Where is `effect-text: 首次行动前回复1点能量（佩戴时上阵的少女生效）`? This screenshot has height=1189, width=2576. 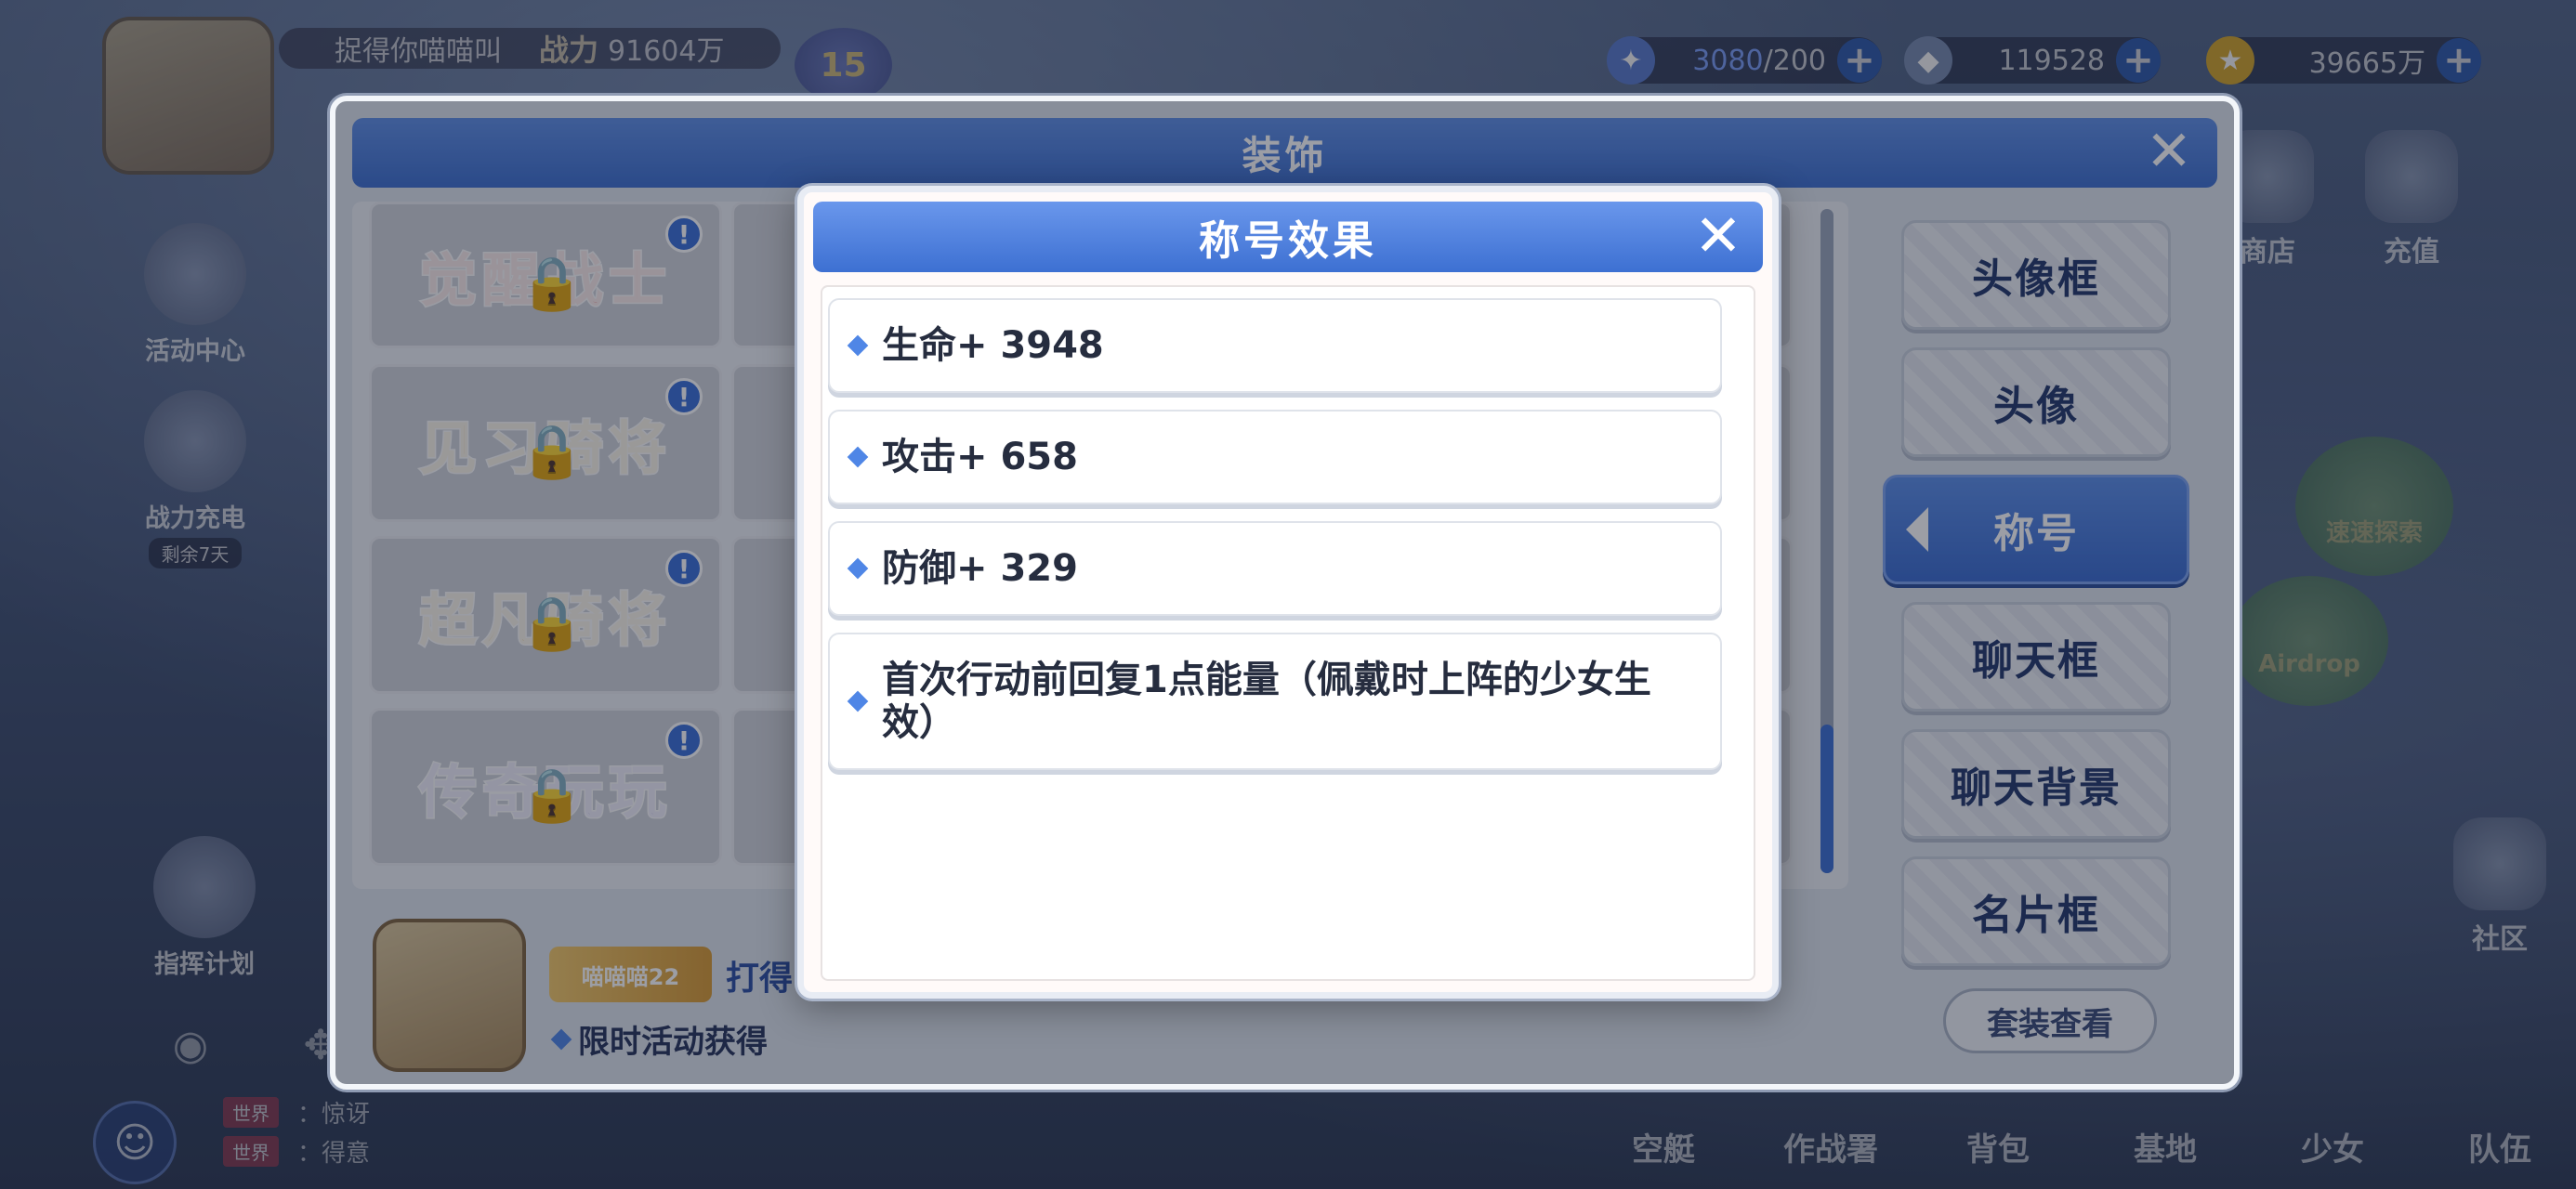
effect-text: 首次行动前回复1点能量（佩戴时上阵的少女生效） is located at coordinates (1266, 702).